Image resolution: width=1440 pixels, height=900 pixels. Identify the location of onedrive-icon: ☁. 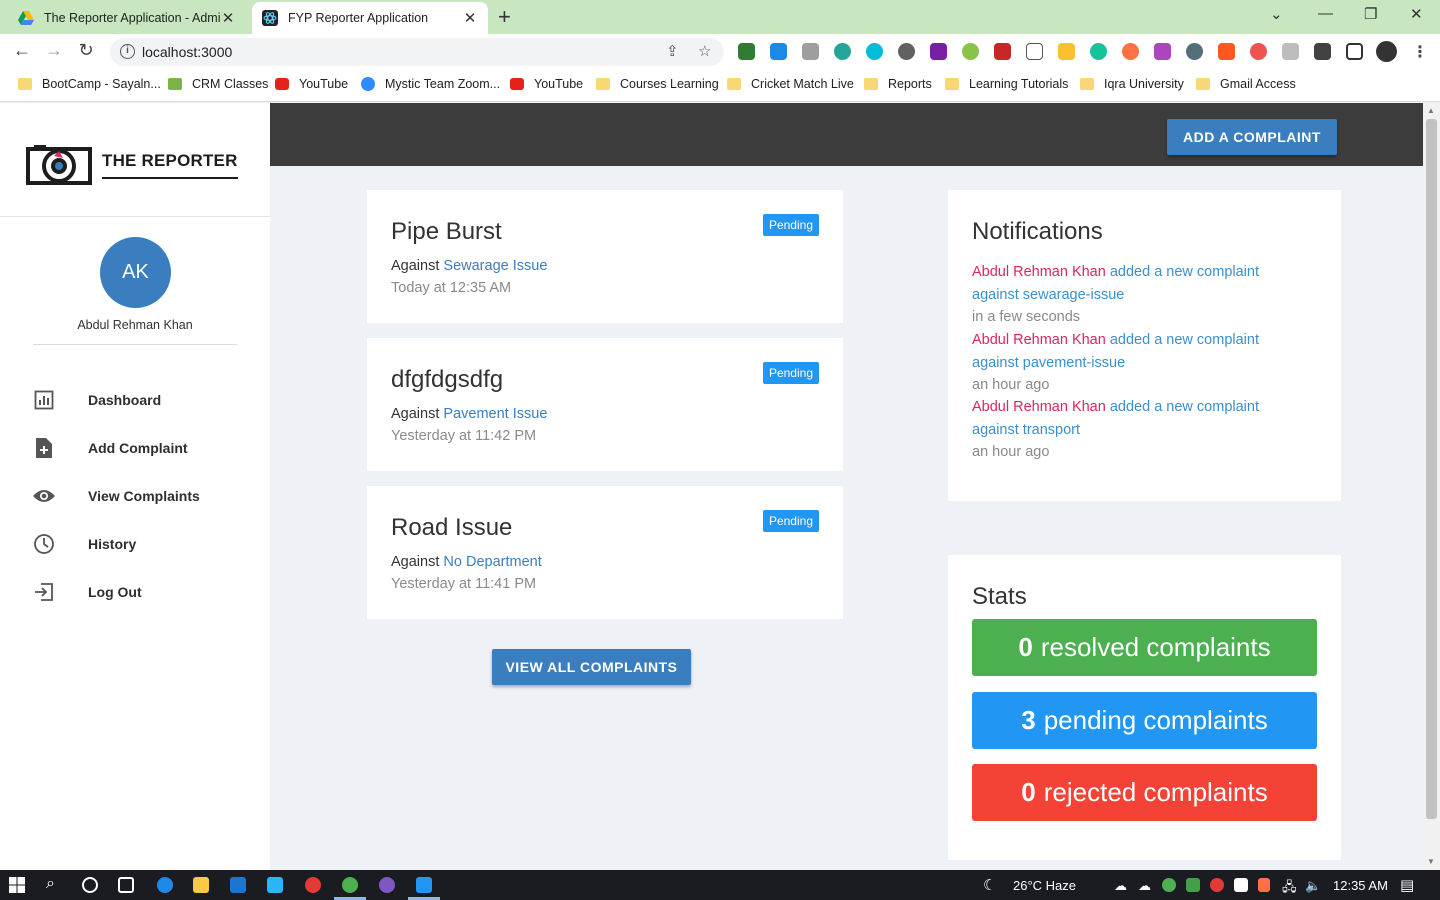
(1144, 886).